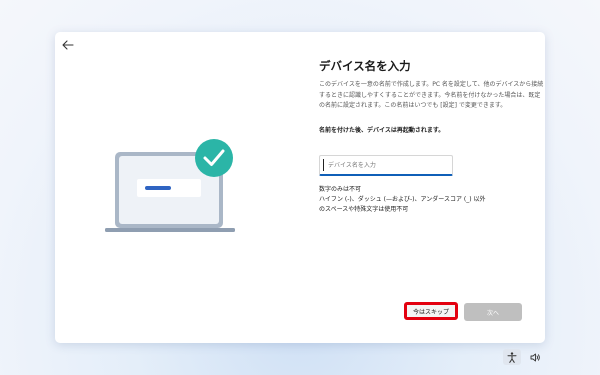  Describe the element at coordinates (340, 189) in the screenshot. I see `rule-line: 数字のみは不可` at that location.